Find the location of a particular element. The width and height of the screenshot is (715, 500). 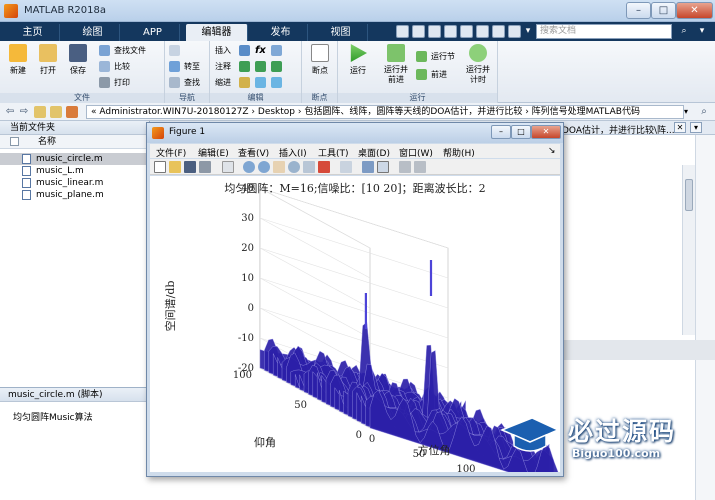

new-button: 新建 is located at coordinates (18, 60).